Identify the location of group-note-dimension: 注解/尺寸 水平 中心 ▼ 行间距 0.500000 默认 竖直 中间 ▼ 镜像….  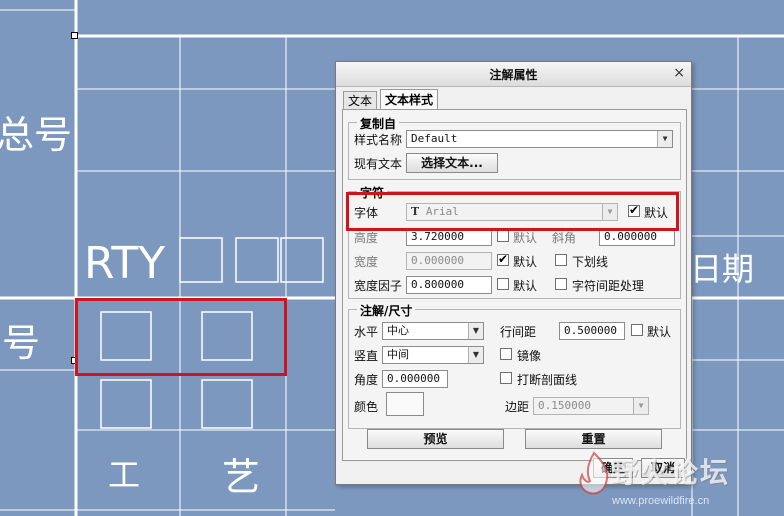
(514, 365).